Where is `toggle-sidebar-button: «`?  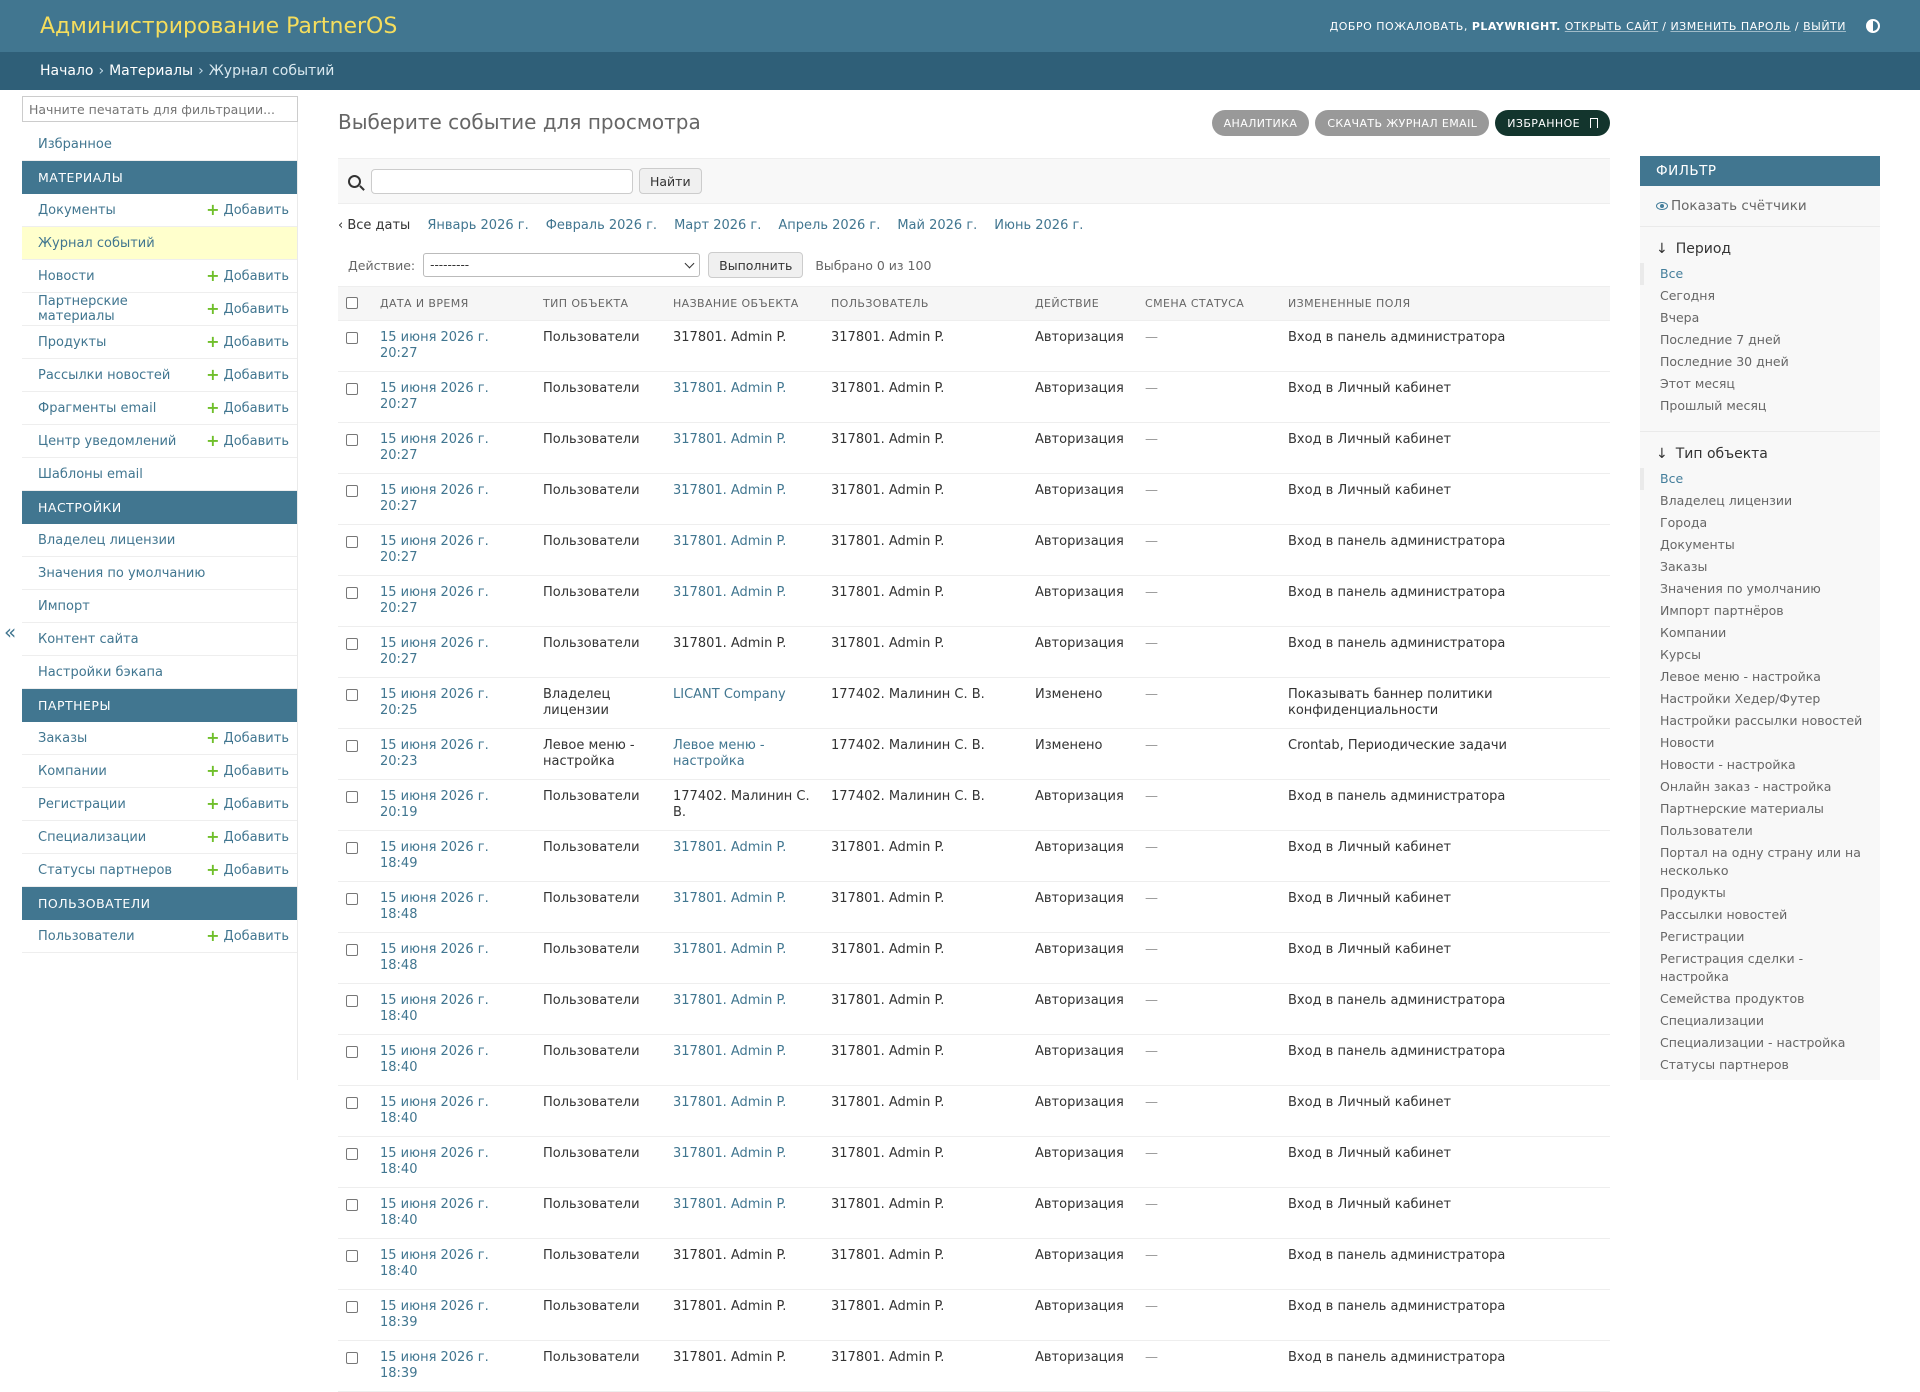 toggle-sidebar-button: « is located at coordinates (10, 632).